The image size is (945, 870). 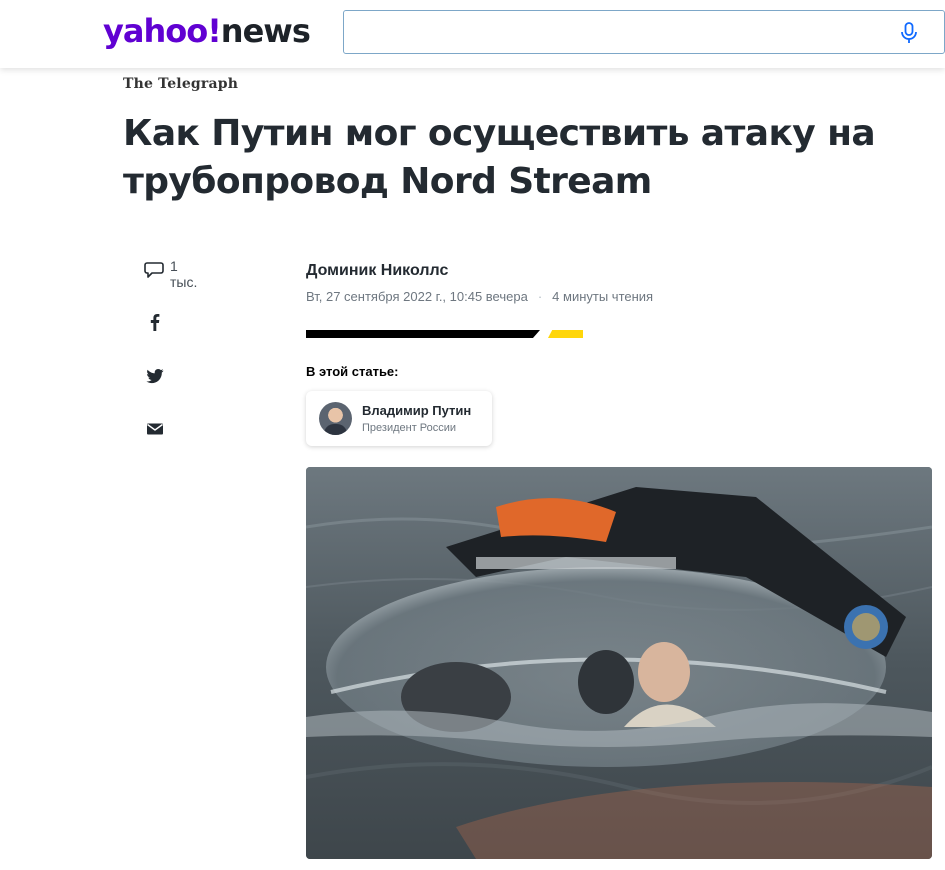 I want to click on yahoo-news-logo: yahoo! news, so click(x=207, y=32).